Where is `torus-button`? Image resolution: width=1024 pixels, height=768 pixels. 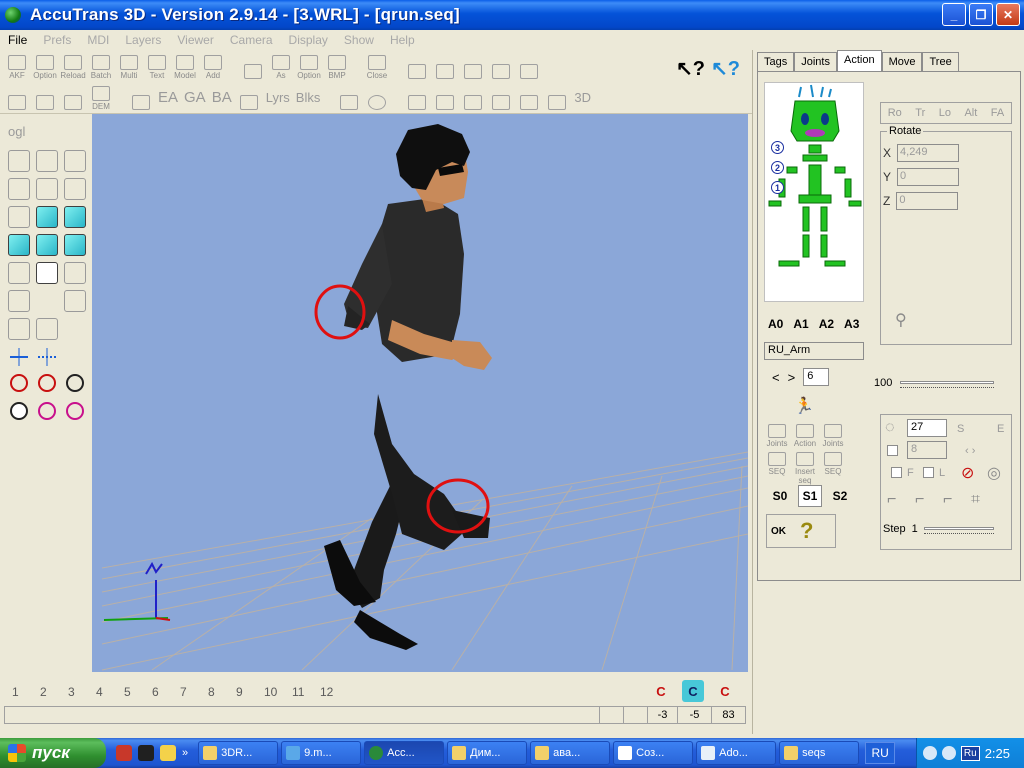 torus-button is located at coordinates (529, 97).